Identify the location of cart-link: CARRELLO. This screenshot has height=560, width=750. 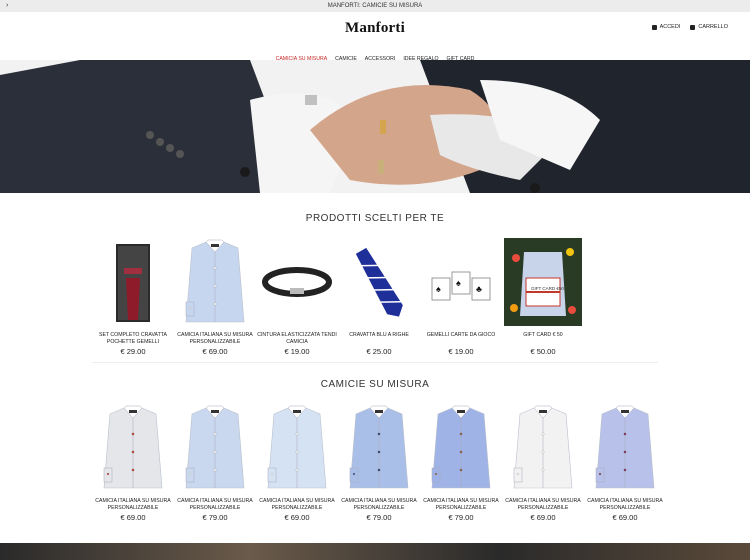
(709, 27).